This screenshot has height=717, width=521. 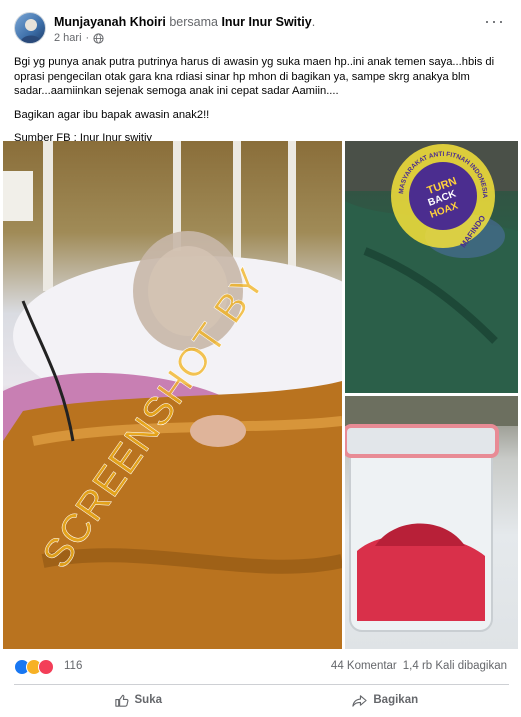 I want to click on globe-icon, so click(x=98, y=38).